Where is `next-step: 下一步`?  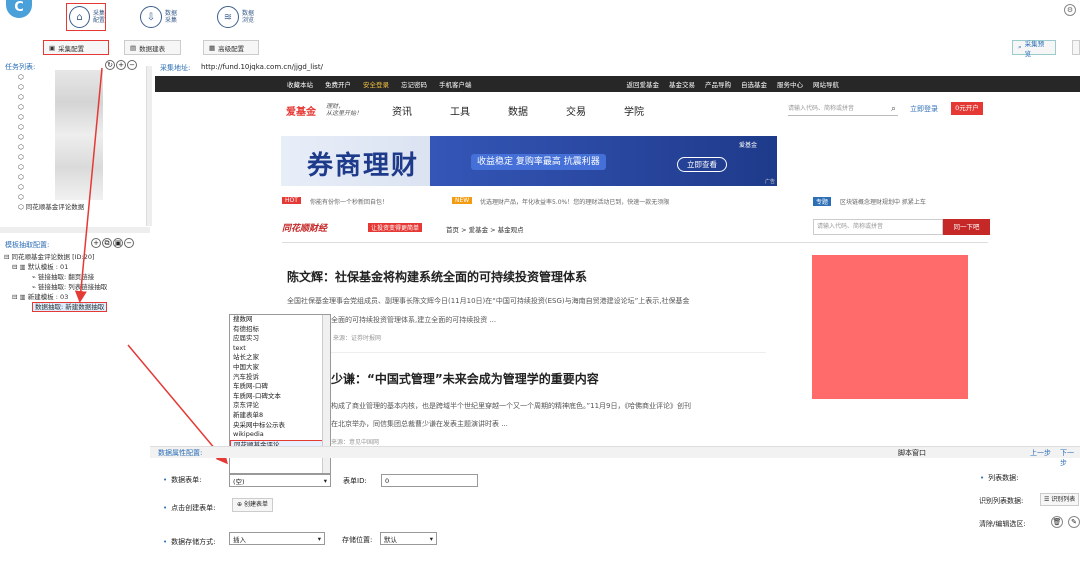
next-step: 下一步 is located at coordinates (1070, 458).